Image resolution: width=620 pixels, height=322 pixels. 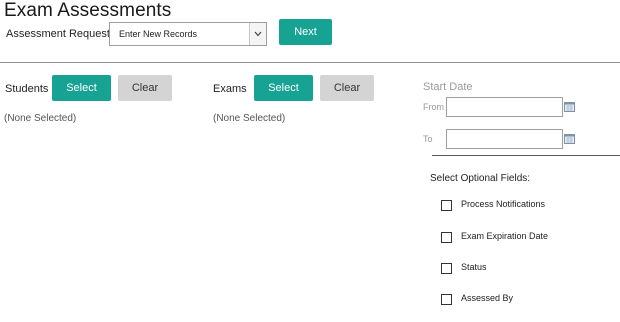 What do you see at coordinates (283, 88) in the screenshot?
I see `select-exams-button: Select` at bounding box center [283, 88].